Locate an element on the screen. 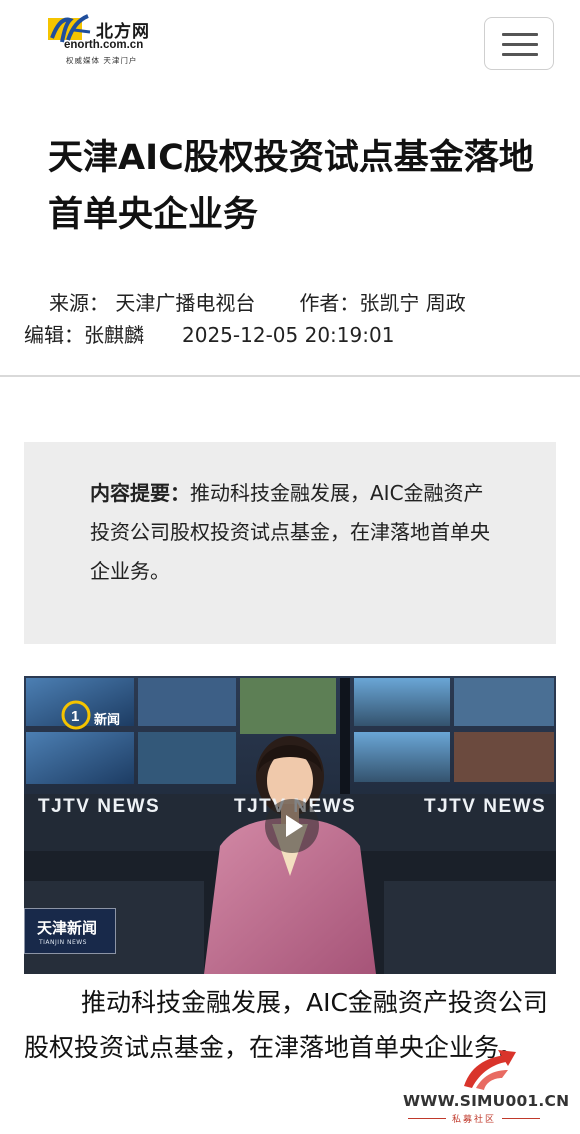 This screenshot has height=1134, width=580. video-banner-right: TJTV NEWS is located at coordinates (485, 806).